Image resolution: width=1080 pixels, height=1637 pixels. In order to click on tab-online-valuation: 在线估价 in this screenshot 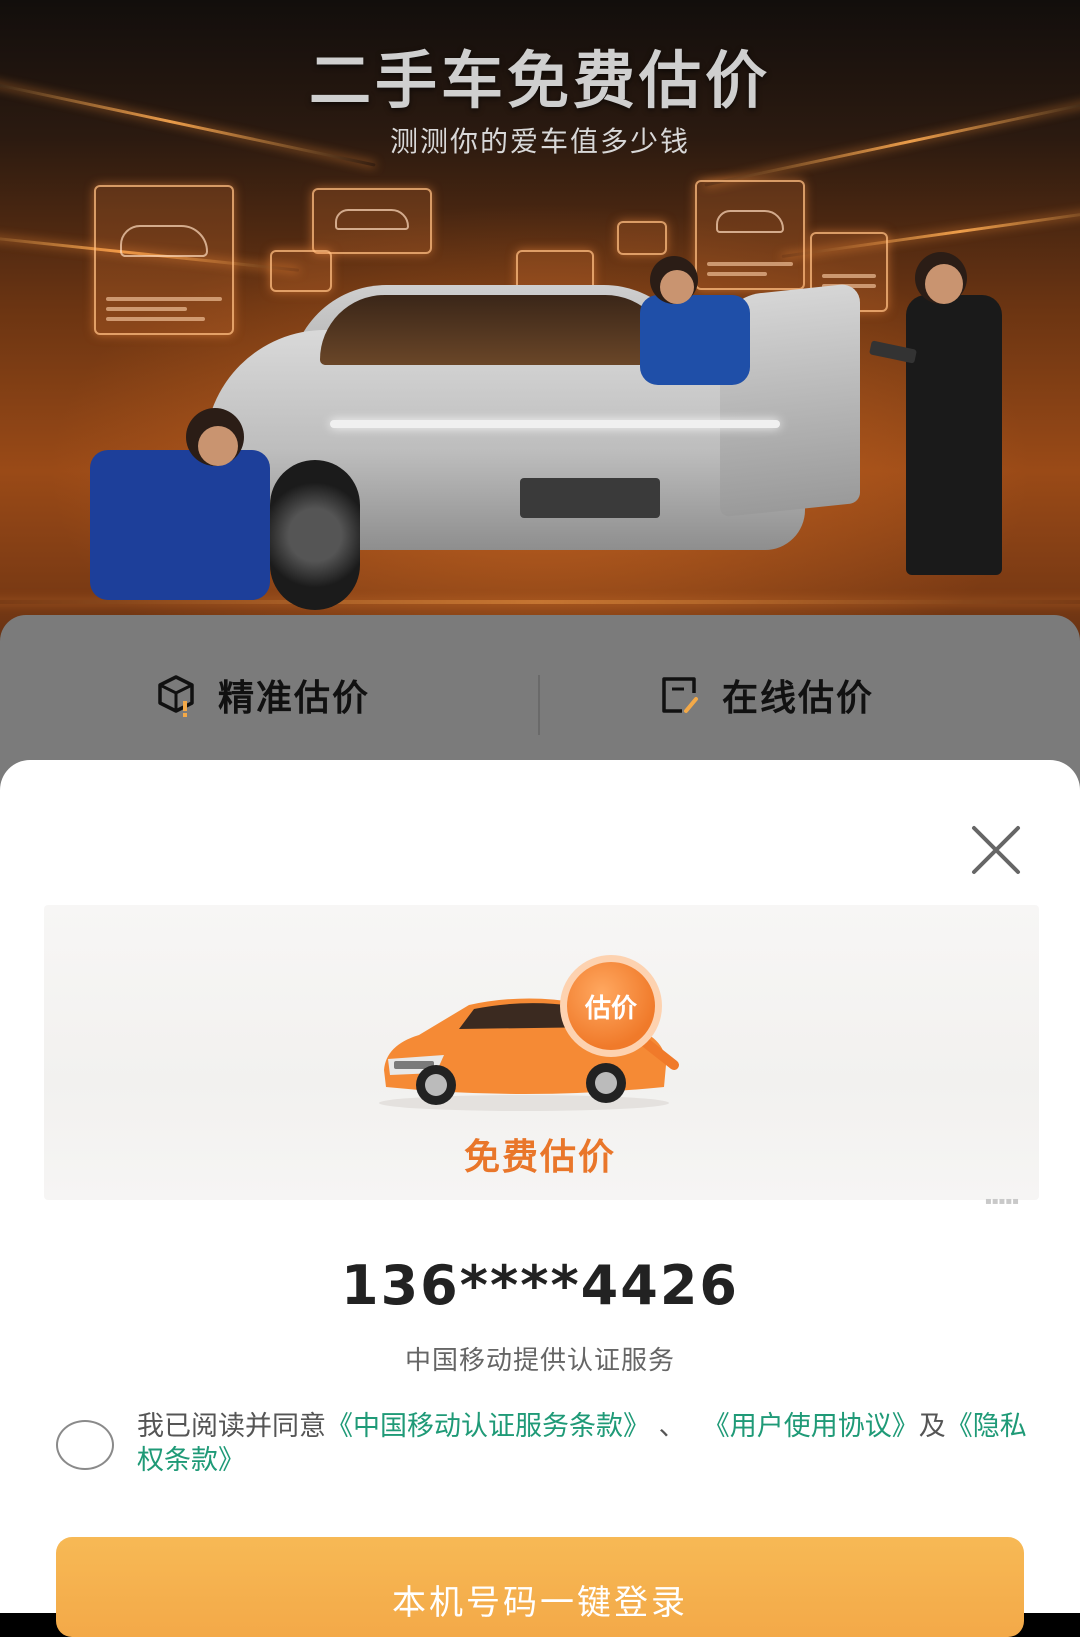, I will do `click(765, 695)`.